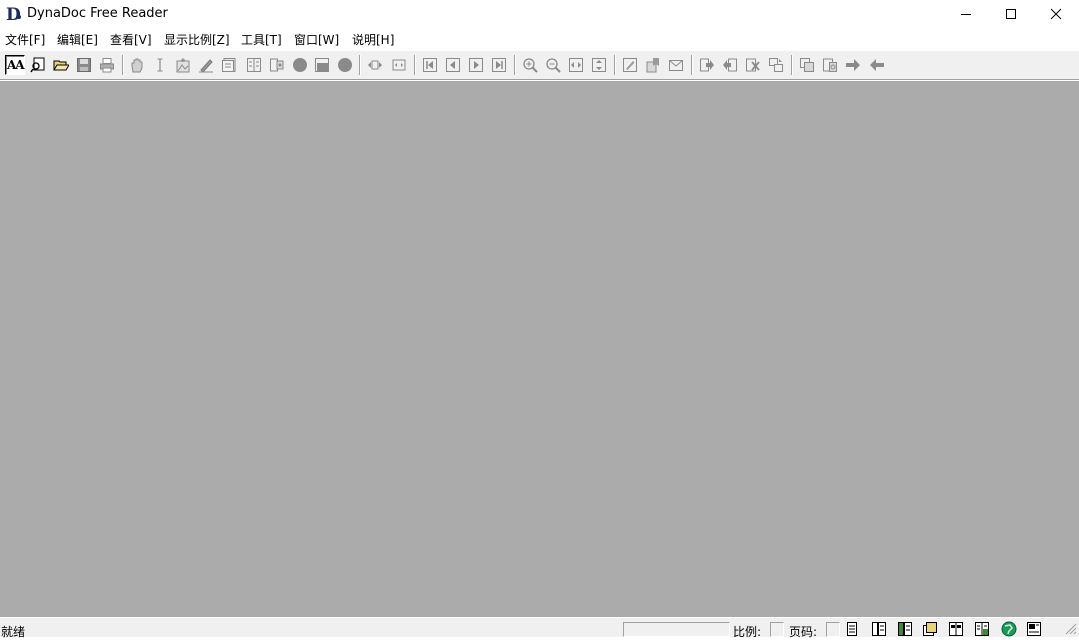 The height and width of the screenshot is (640, 1079). I want to click on facing-pages-view-button, so click(905, 629).